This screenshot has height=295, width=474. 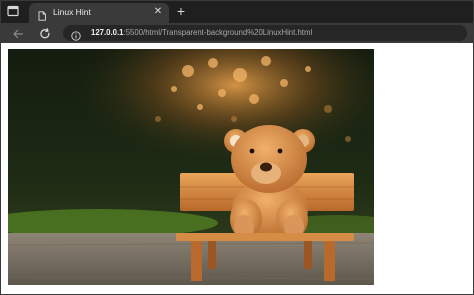 I want to click on tab-strip: Linux Hint ✕ +, so click(x=237, y=12).